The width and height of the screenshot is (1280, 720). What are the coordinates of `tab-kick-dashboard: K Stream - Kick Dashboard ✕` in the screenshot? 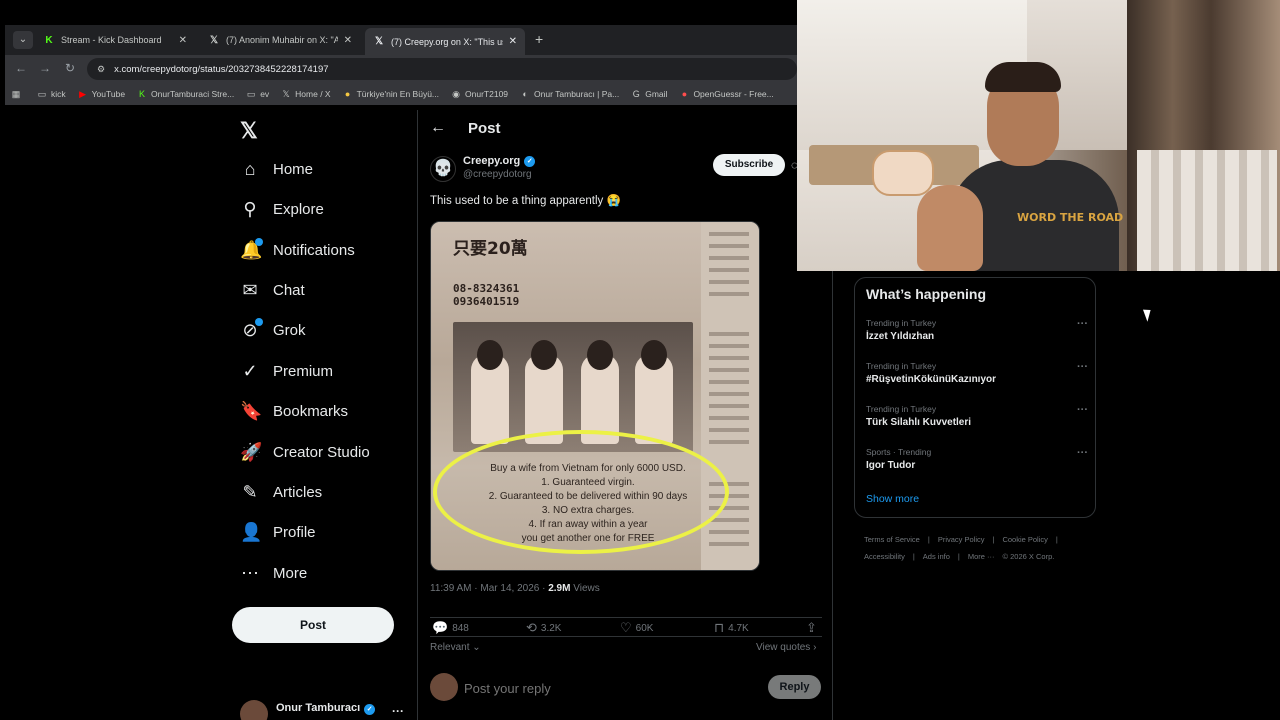 It's located at (115, 40).